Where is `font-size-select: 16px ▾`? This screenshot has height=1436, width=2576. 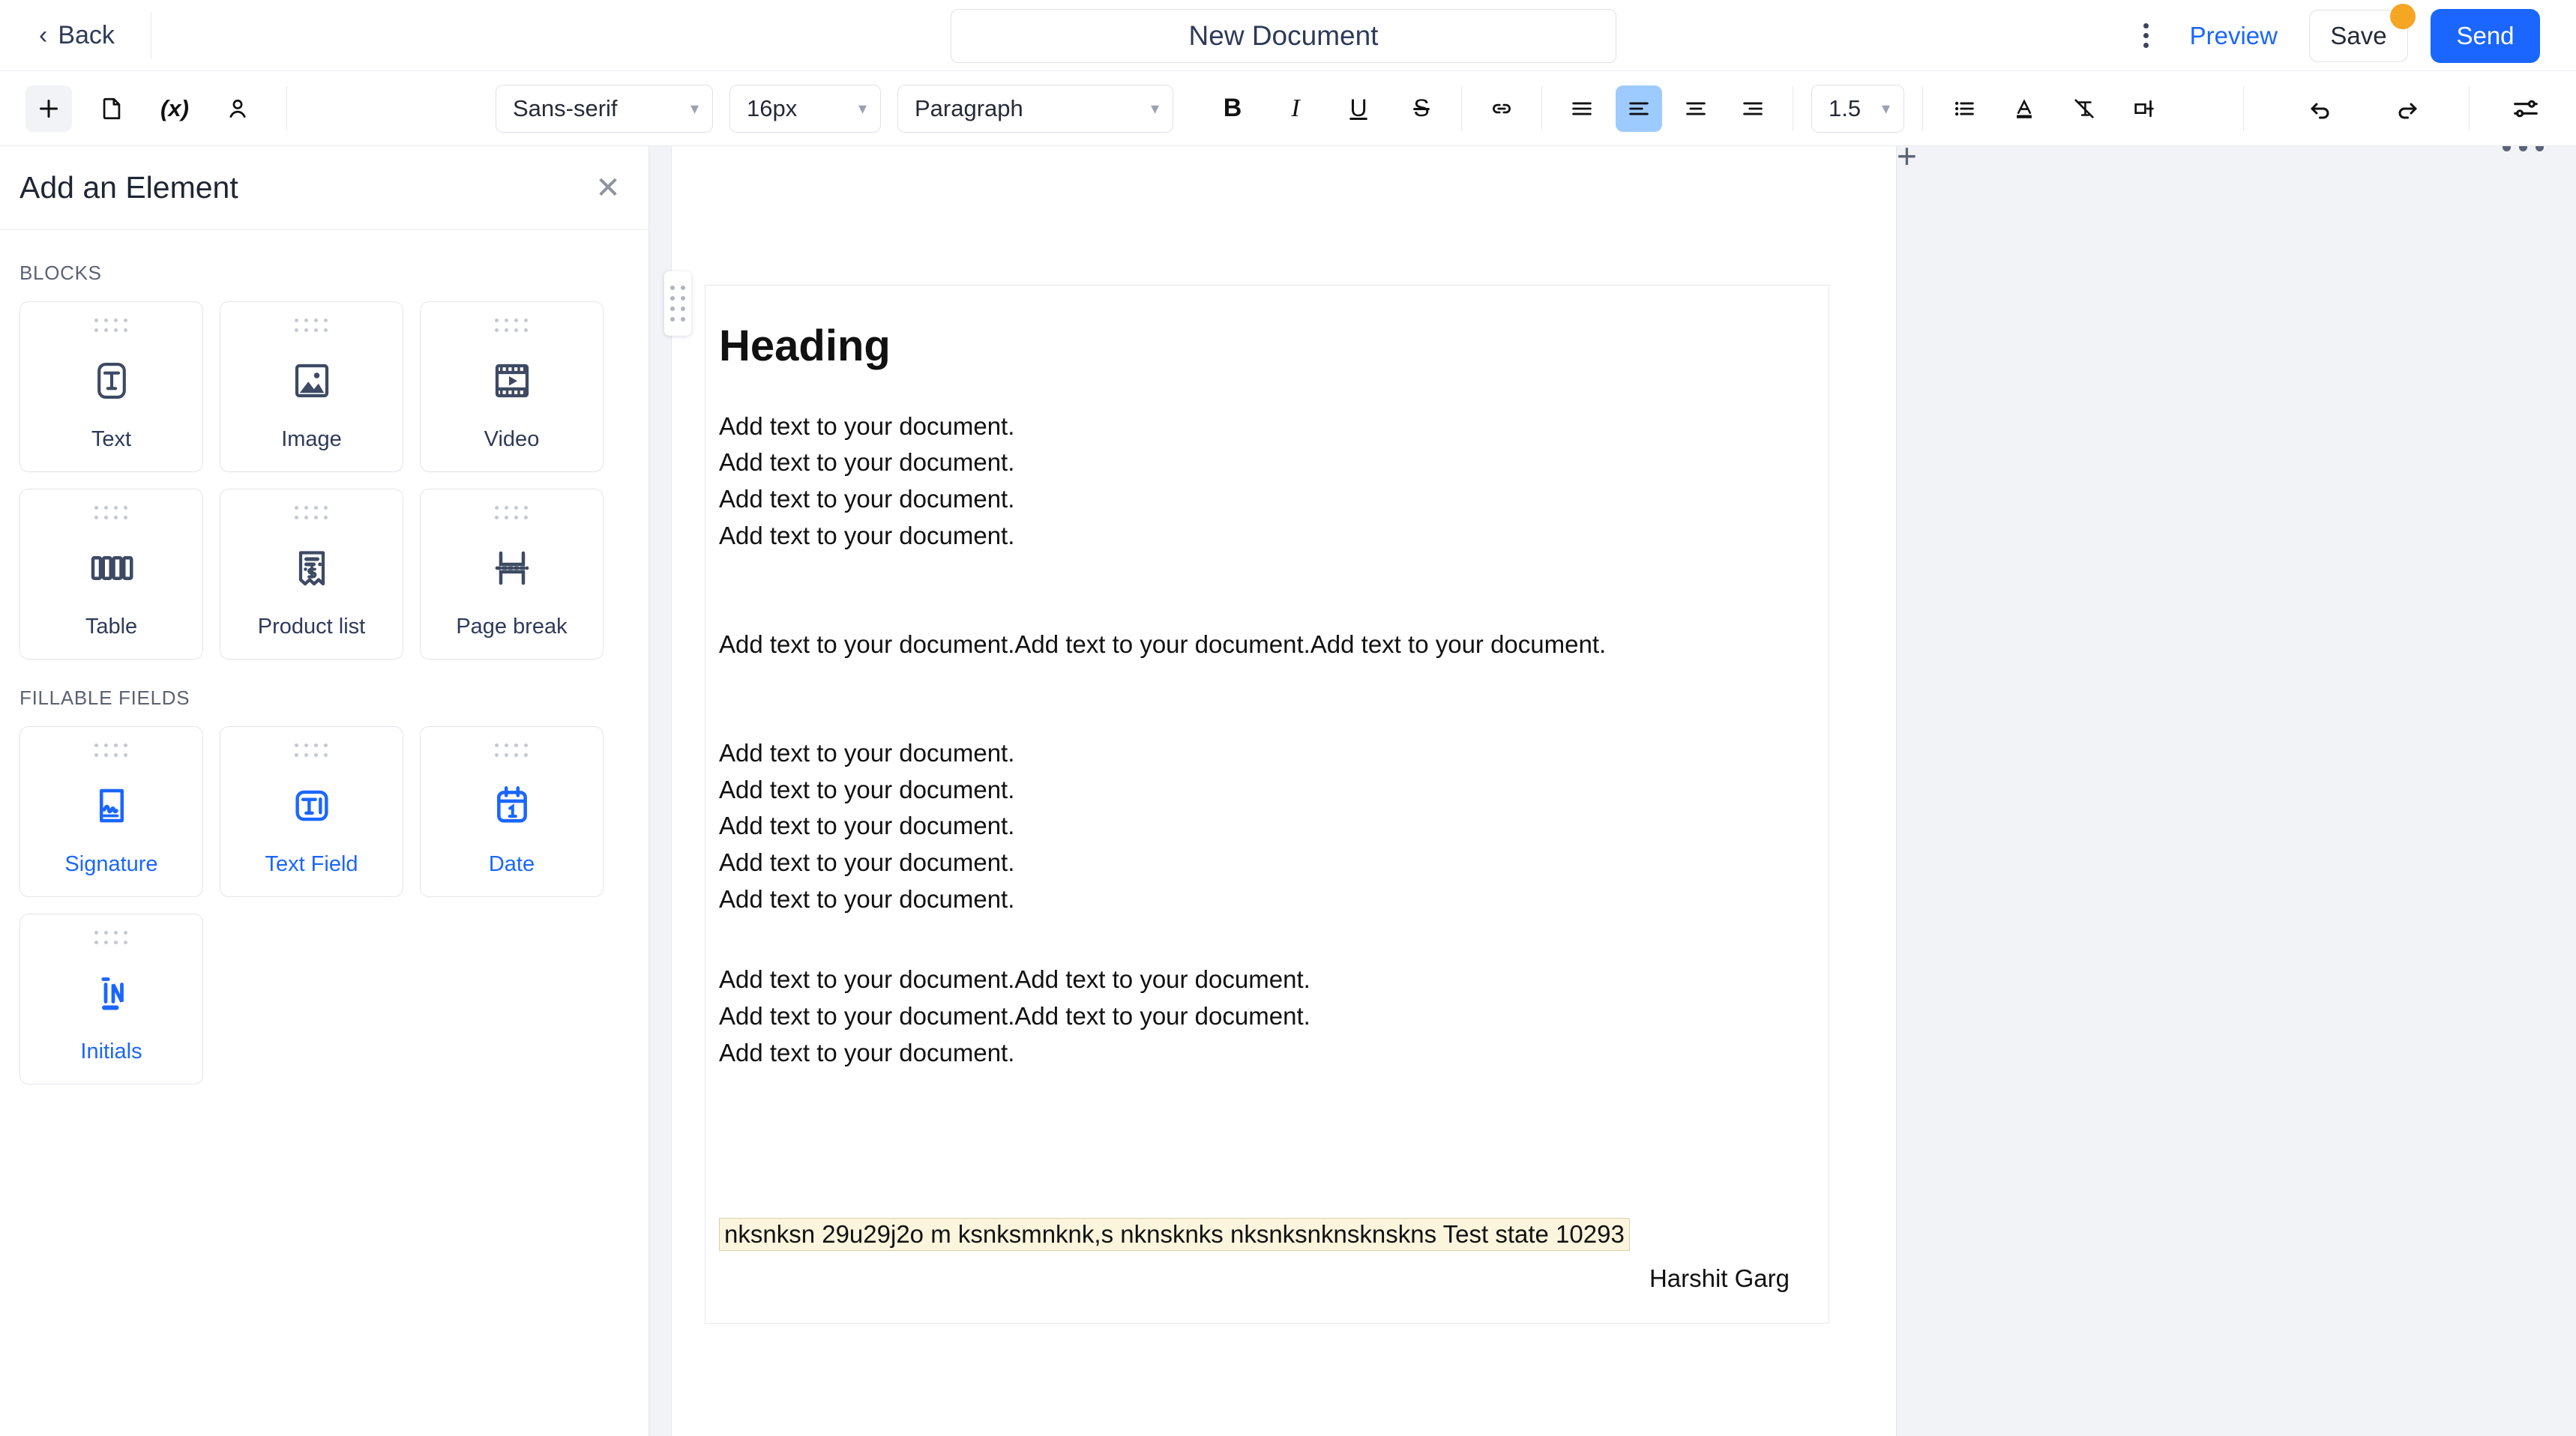 font-size-select: 16px ▾ is located at coordinates (805, 108).